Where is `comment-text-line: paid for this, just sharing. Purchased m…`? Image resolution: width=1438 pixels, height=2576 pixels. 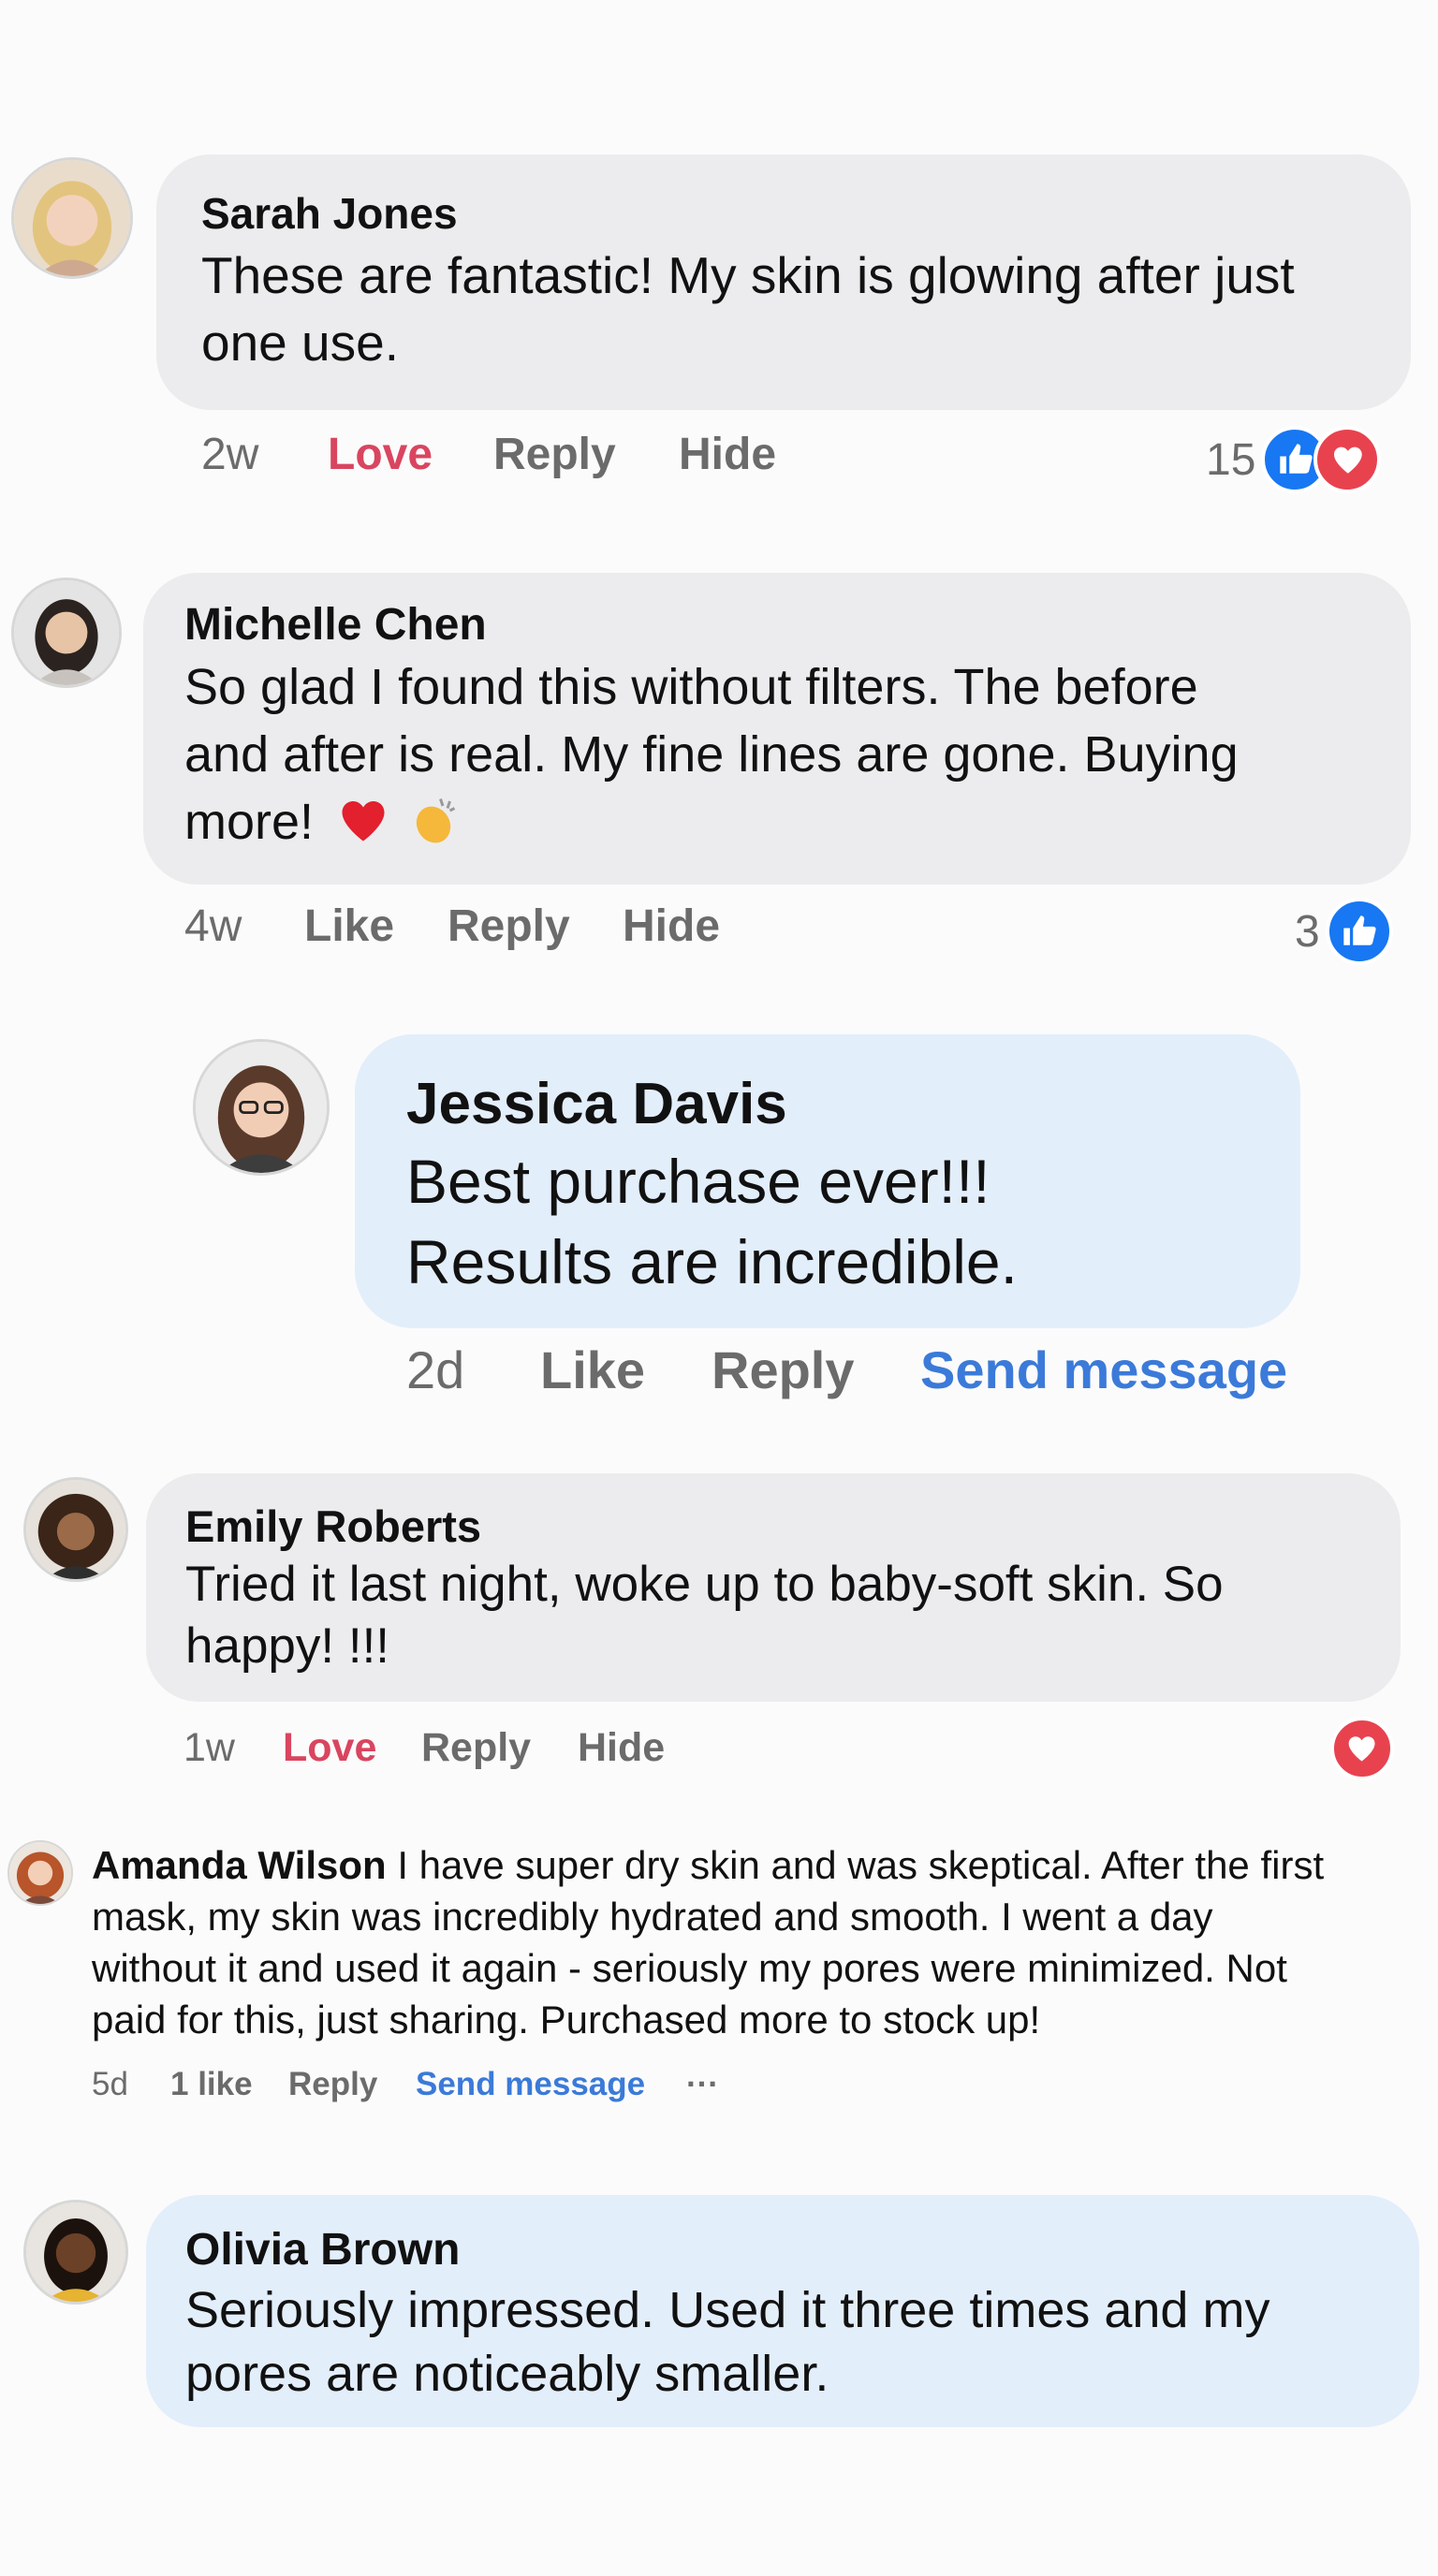
comment-text-line: paid for this, just sharing. Purchased m… is located at coordinates (566, 2020).